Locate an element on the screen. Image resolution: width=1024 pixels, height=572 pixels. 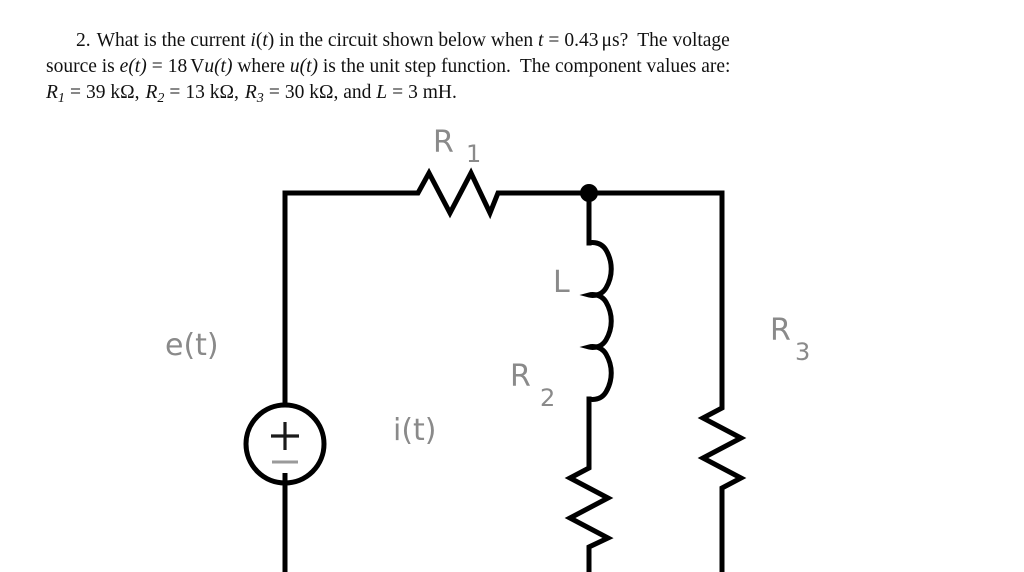
label-inductor: L is located at coordinates (561, 282).